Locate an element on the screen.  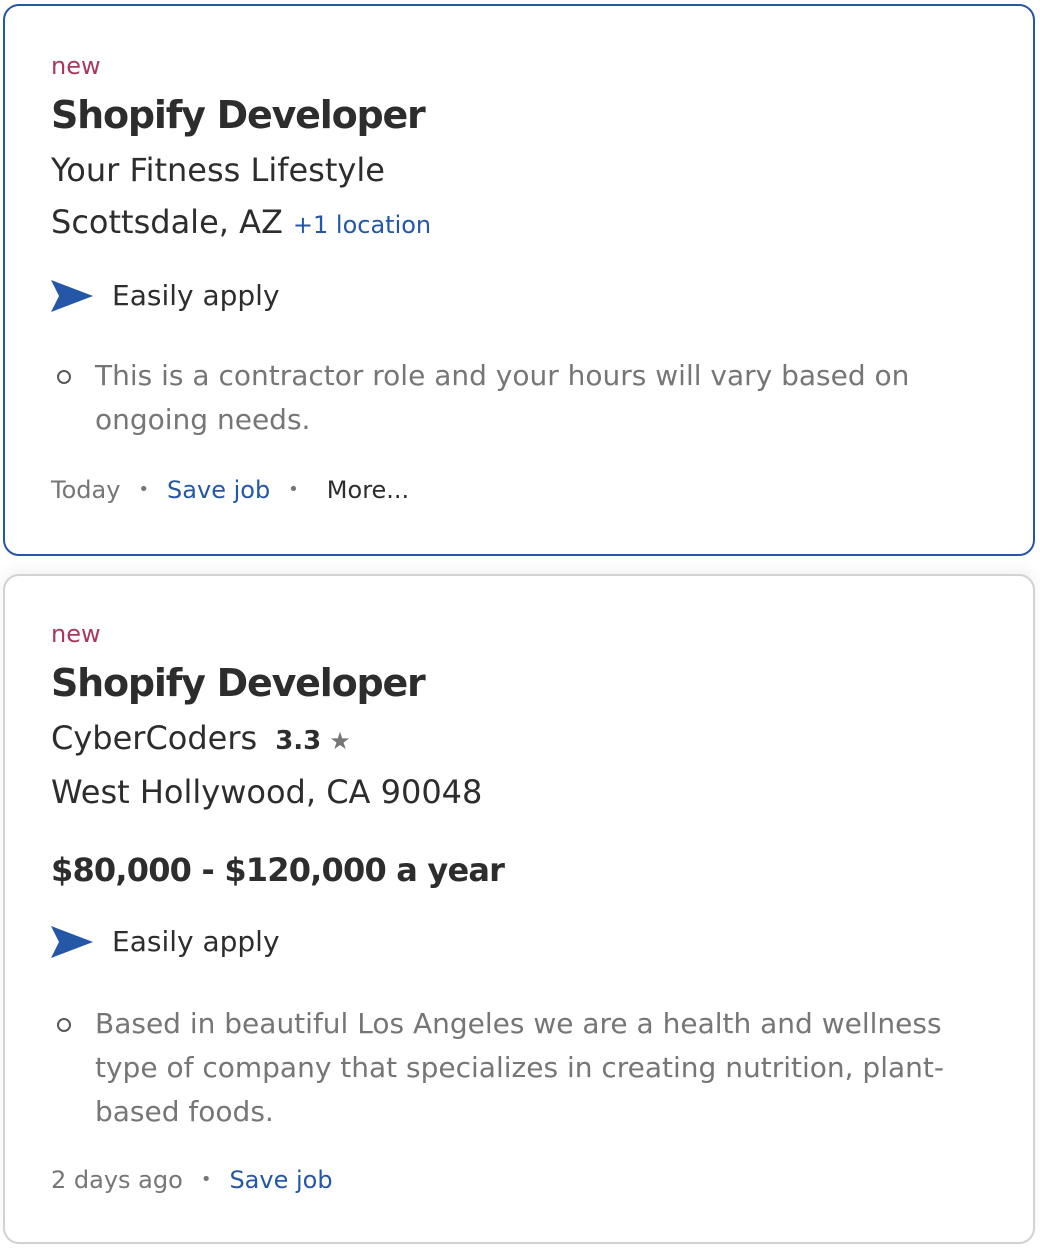
company-row: CyberCoders 3.3 ★ is located at coordinates (201, 738).